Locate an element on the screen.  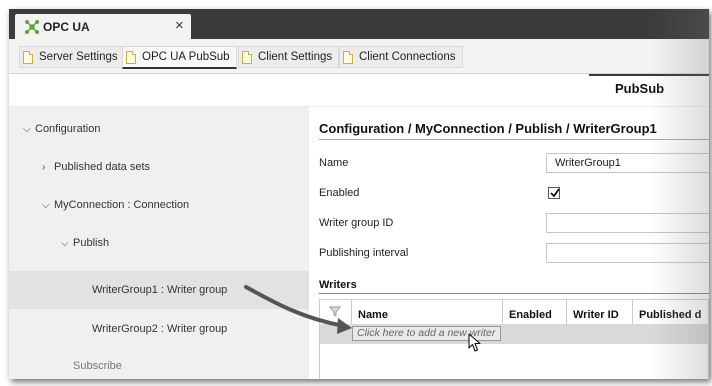
tree-node-label: Subscribe is located at coordinates (97, 366).